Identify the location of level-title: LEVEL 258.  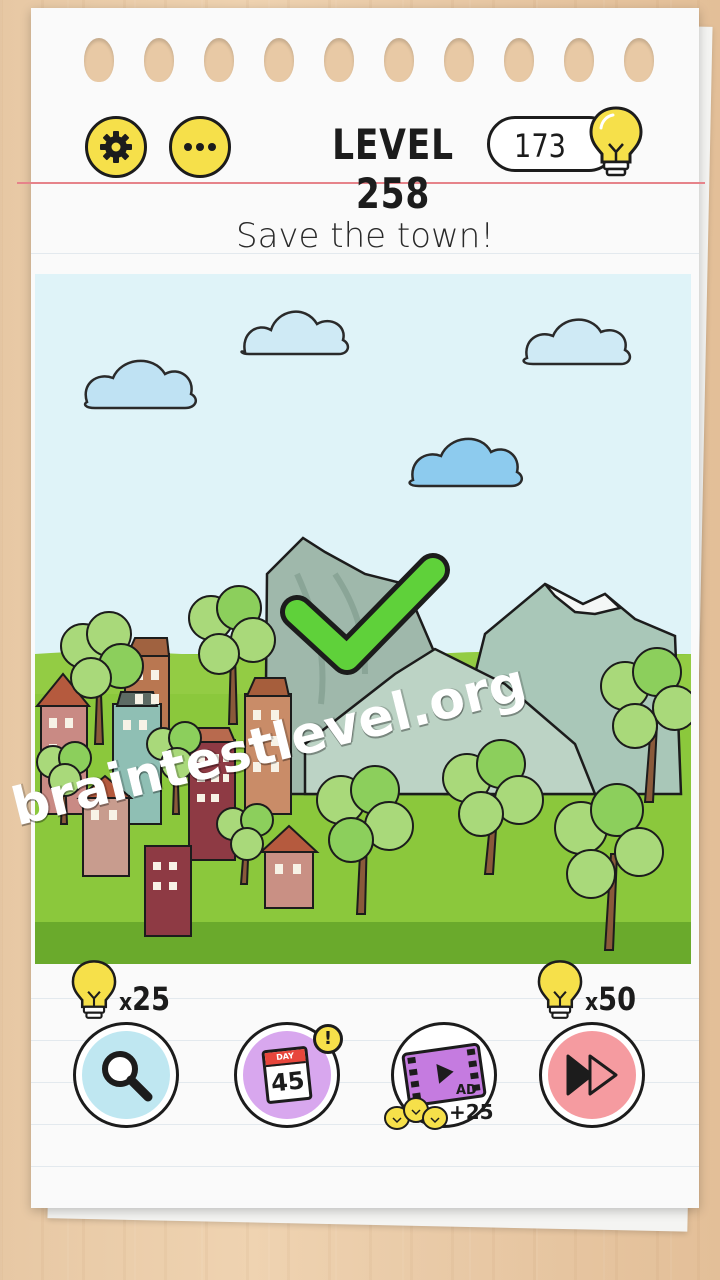
(393, 169).